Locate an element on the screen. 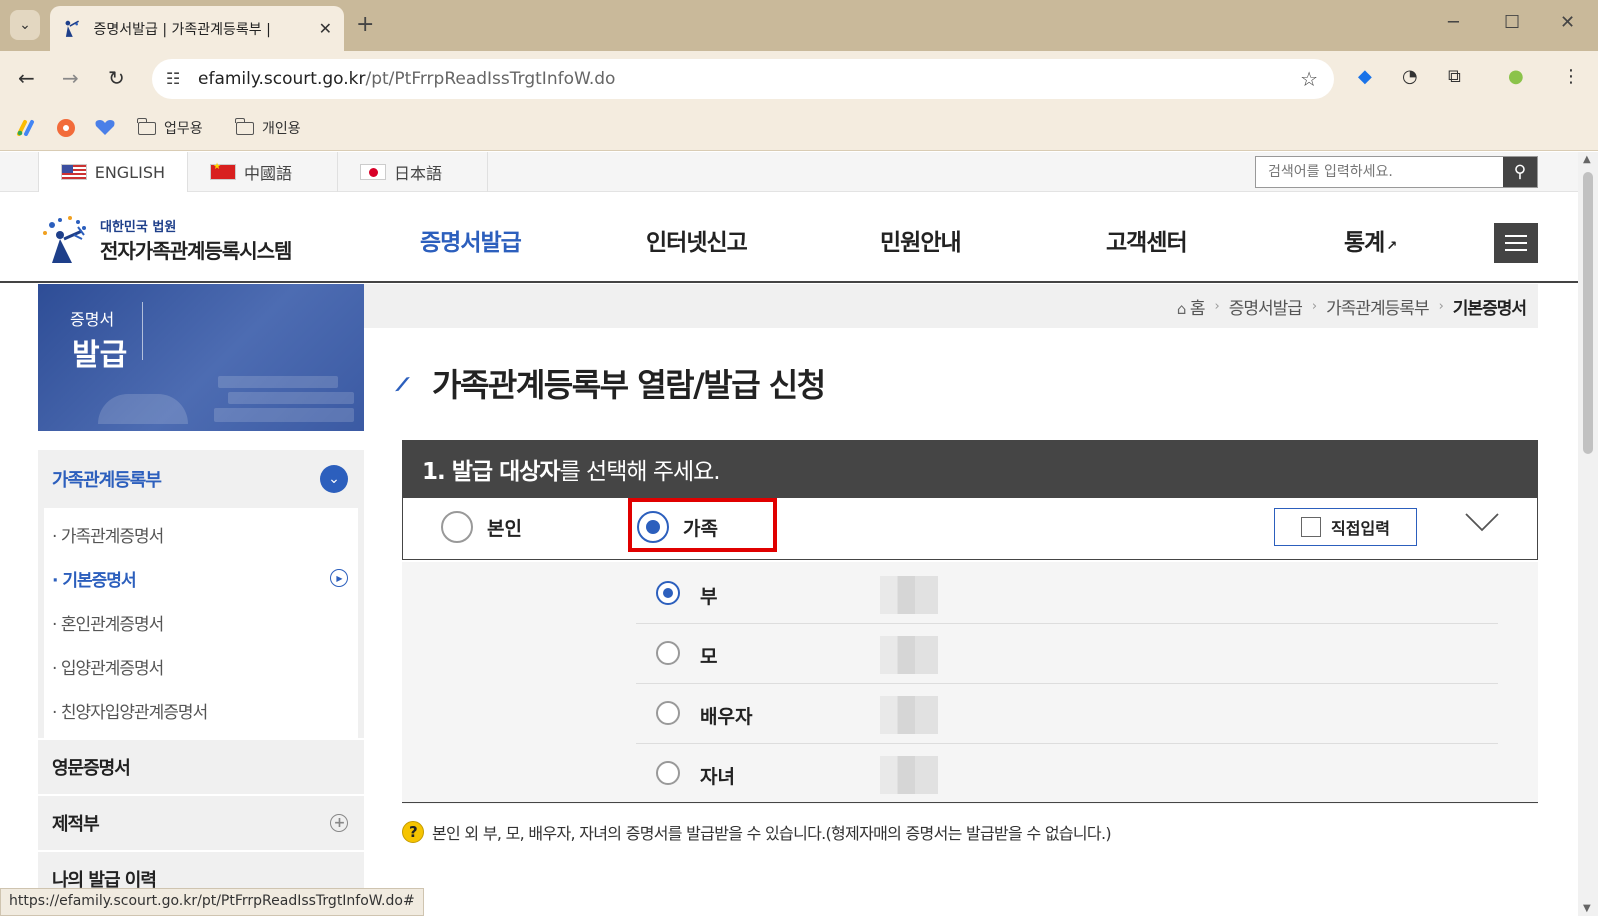 Image resolution: width=1598 pixels, height=916 pixels. bookmark-folder-personal: 개인용 is located at coordinates (268, 127).